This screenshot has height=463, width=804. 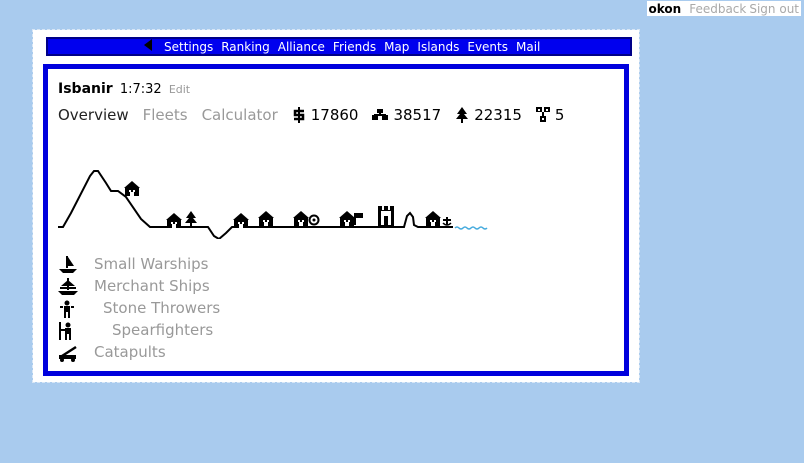 What do you see at coordinates (462, 115) in the screenshot?
I see `wood-icon` at bounding box center [462, 115].